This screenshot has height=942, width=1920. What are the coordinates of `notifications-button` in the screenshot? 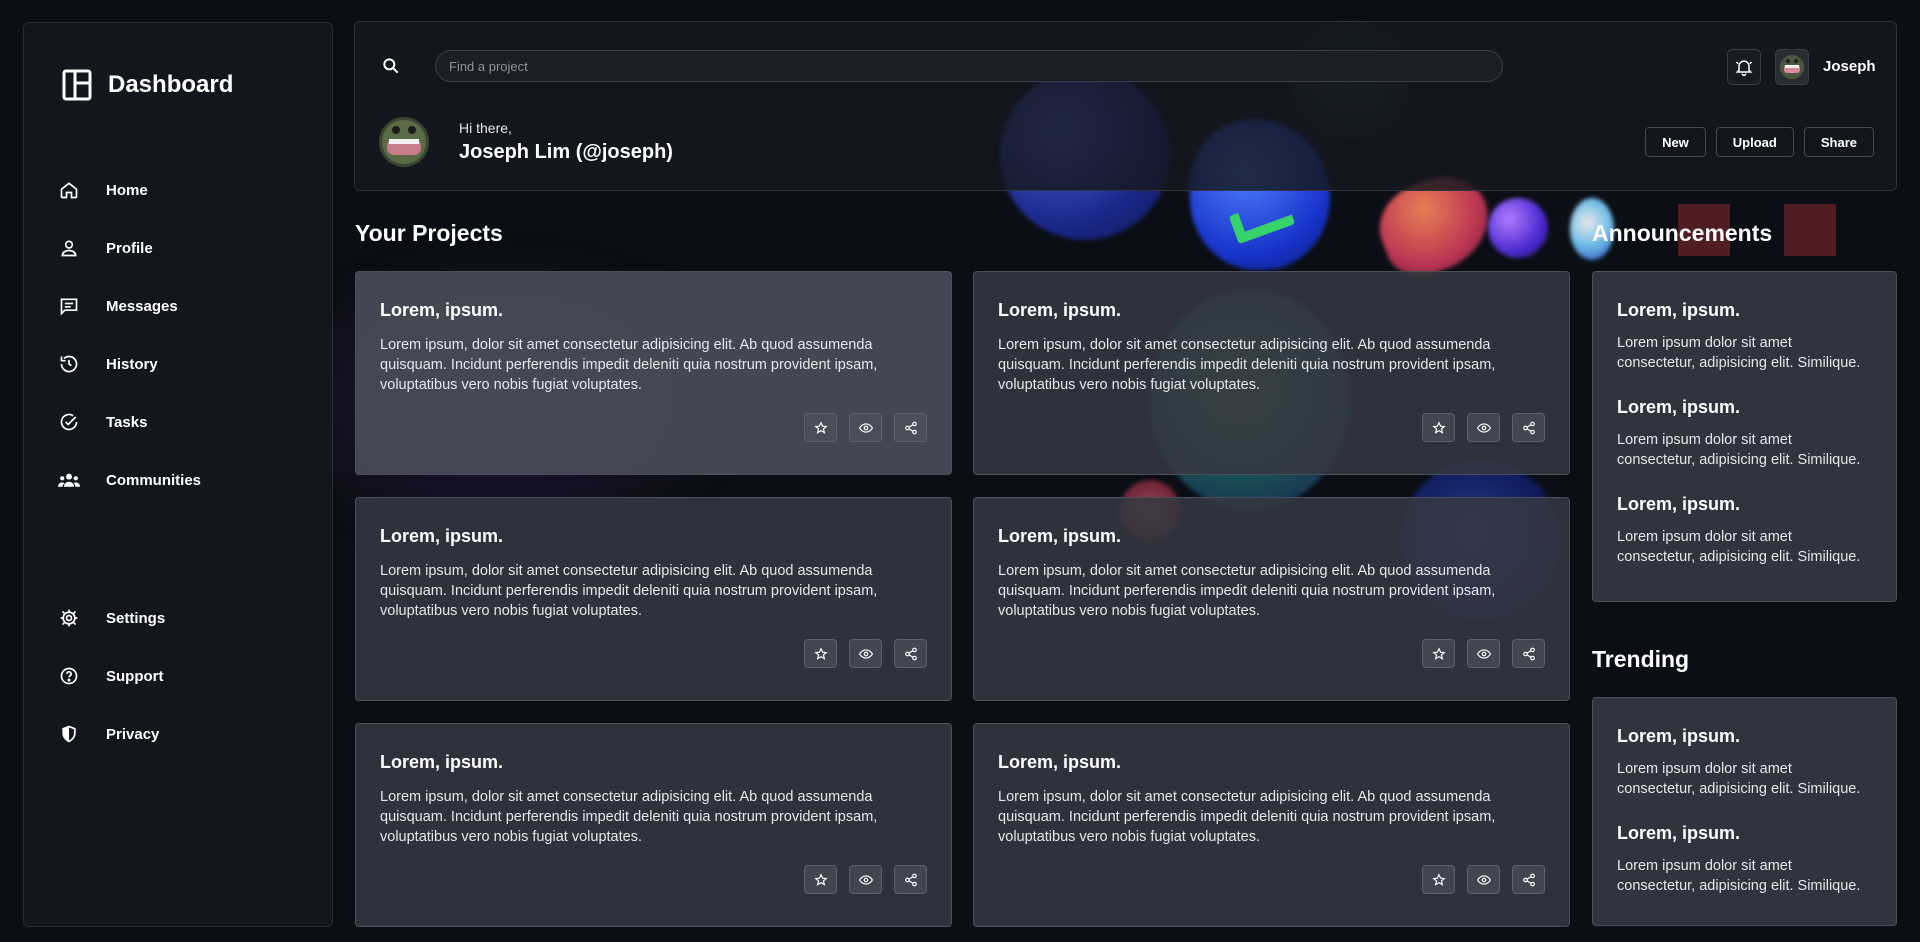 It's located at (1744, 67).